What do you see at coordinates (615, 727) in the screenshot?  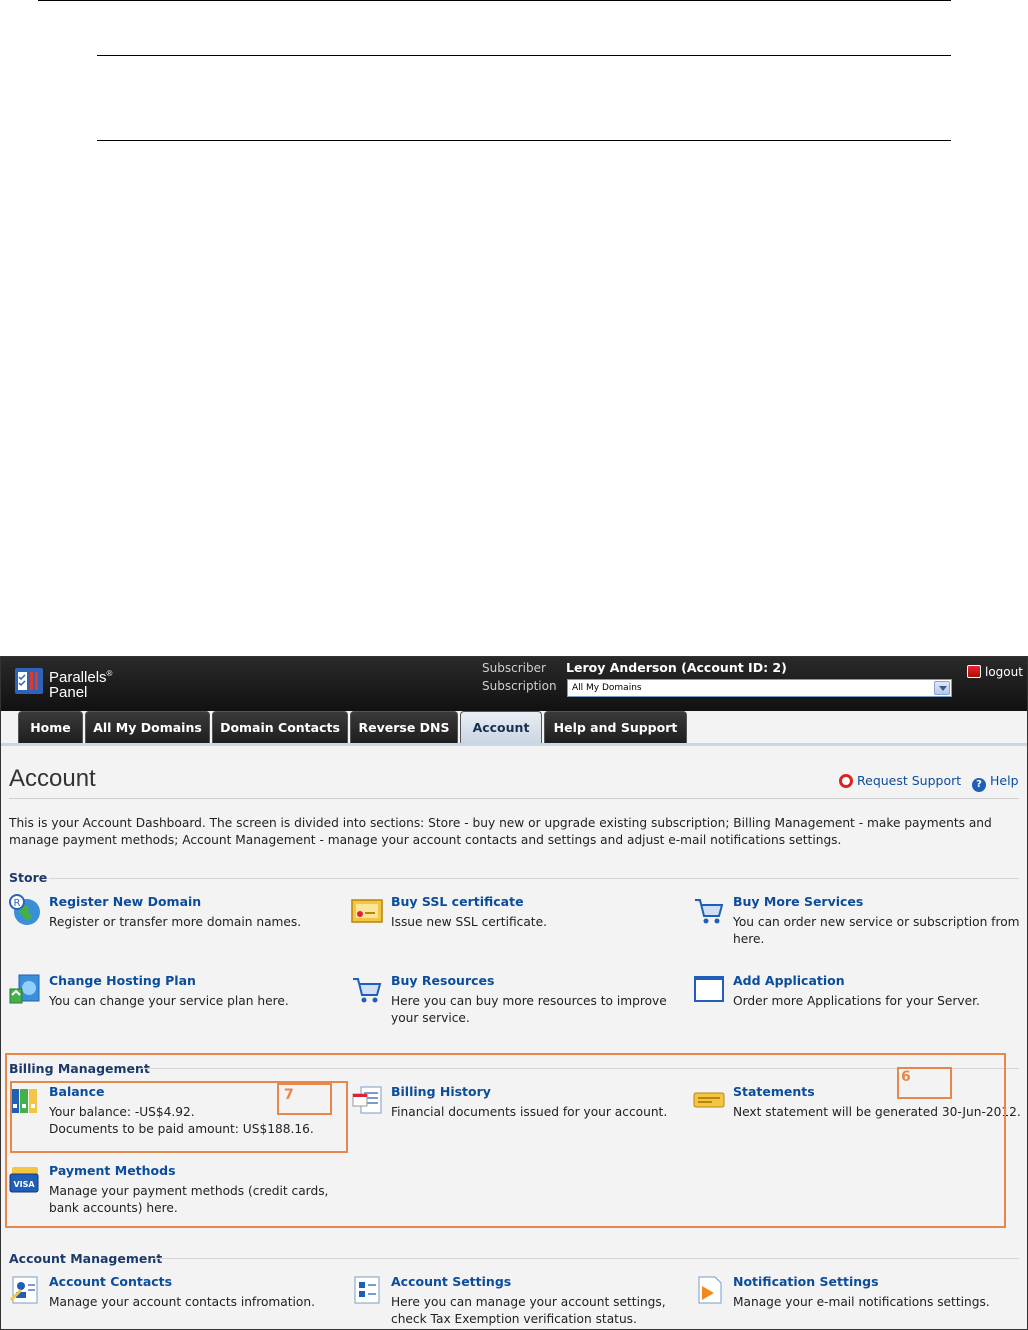 I see `tab-help-and-support: Help and Support` at bounding box center [615, 727].